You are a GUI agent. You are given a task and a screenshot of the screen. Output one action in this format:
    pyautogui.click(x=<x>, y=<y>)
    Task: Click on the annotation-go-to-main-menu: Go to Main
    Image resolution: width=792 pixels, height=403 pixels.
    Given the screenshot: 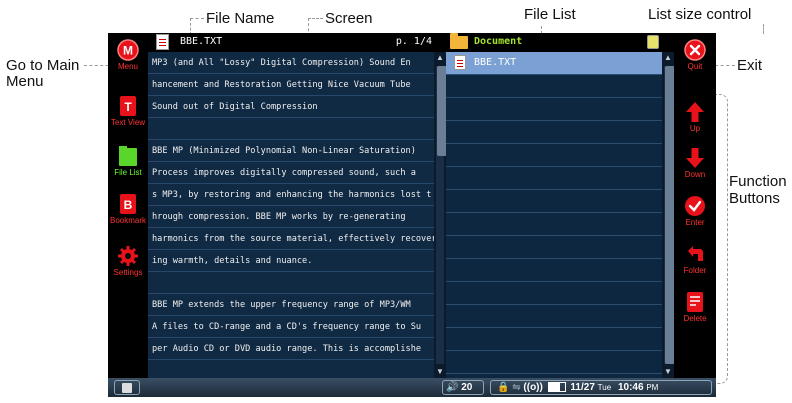 What is the action you would take?
    pyautogui.click(x=43, y=65)
    